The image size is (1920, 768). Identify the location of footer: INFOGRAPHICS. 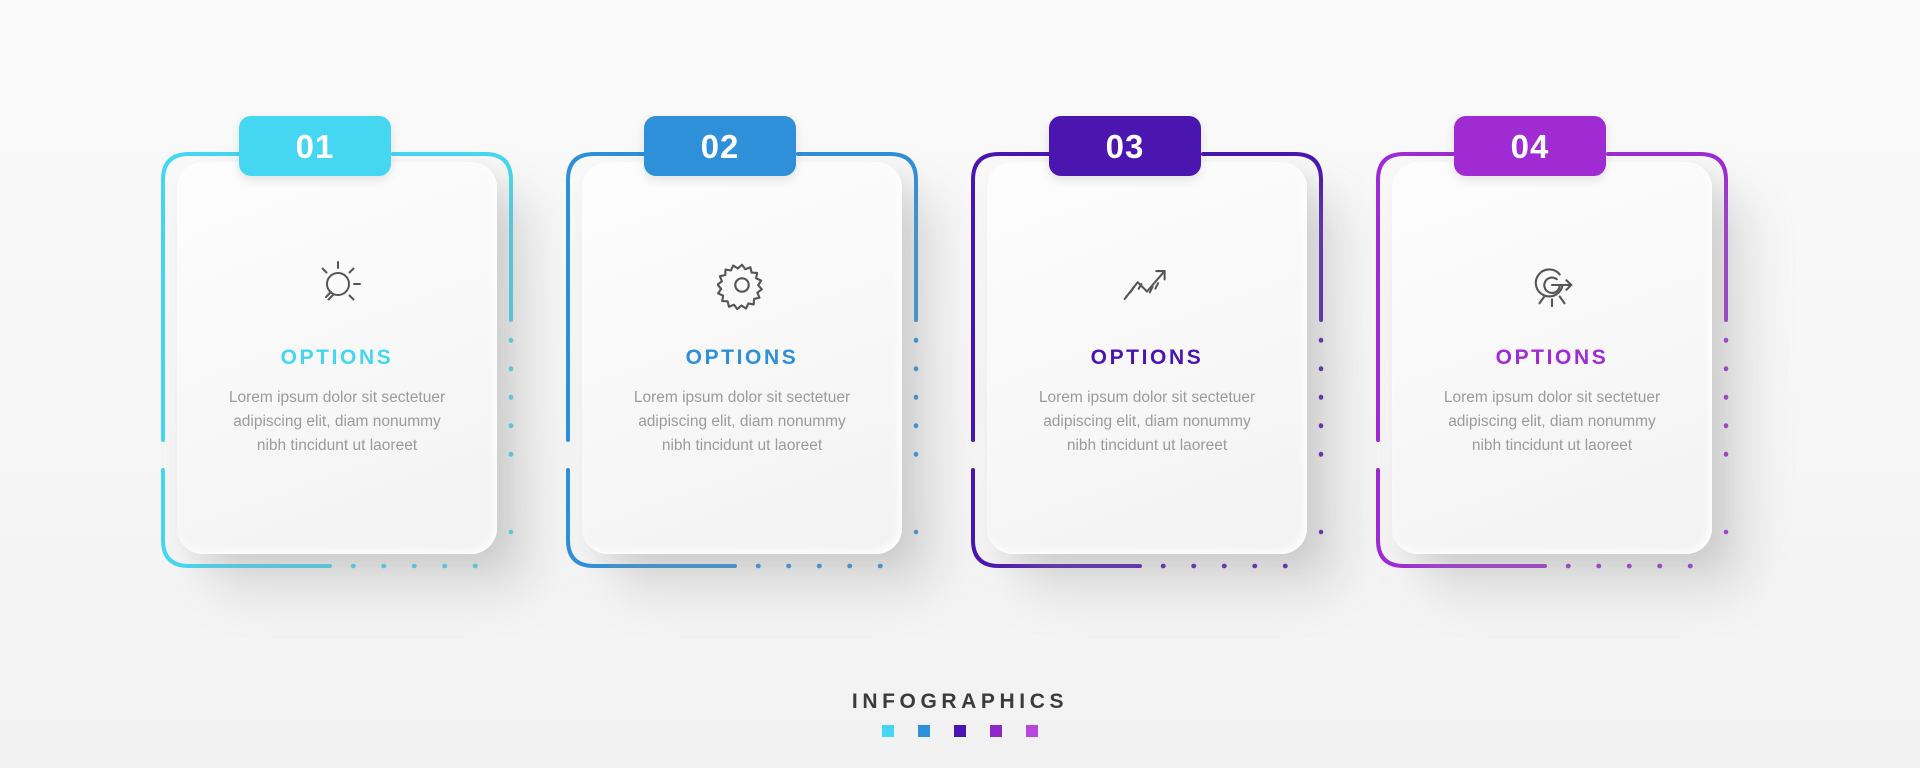
(960, 713).